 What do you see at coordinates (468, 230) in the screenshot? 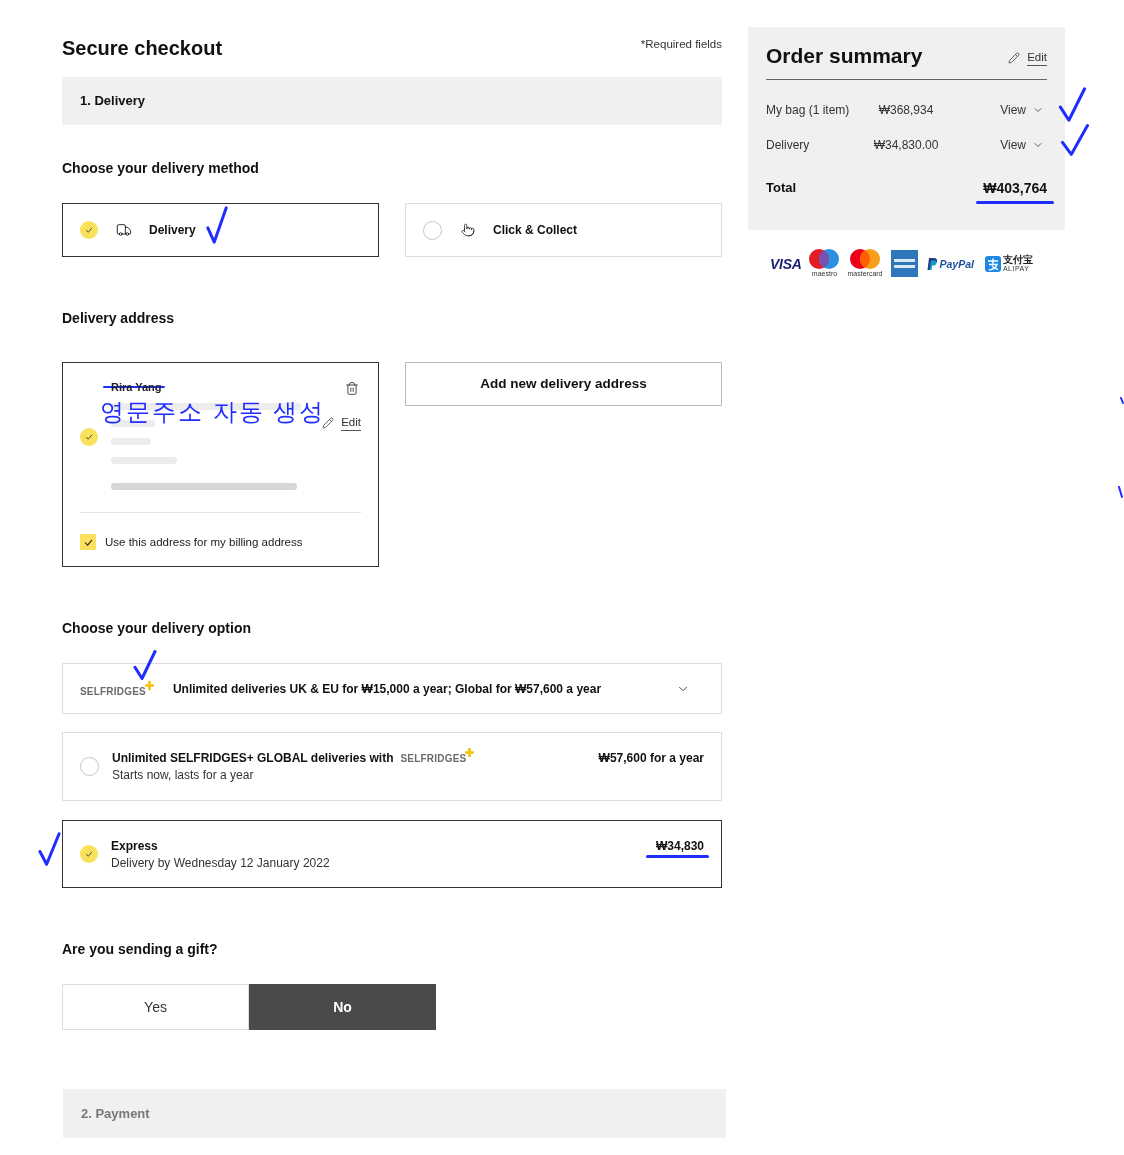
I see `pointer-hand-icon` at bounding box center [468, 230].